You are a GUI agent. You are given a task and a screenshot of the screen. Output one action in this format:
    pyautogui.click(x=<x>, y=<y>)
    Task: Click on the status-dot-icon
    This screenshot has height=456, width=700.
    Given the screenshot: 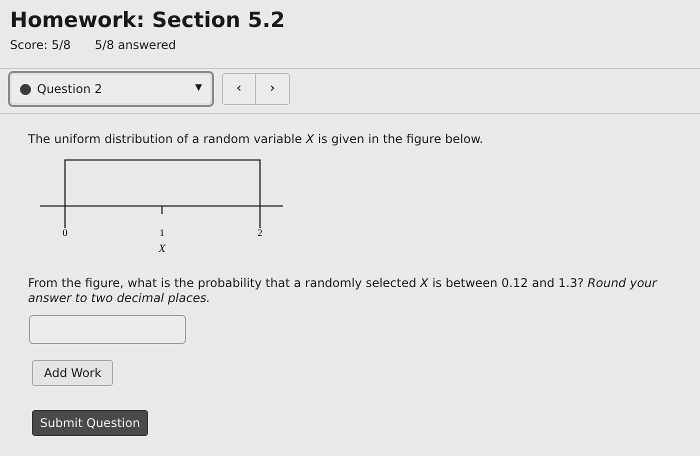 What is the action you would take?
    pyautogui.click(x=25, y=89)
    